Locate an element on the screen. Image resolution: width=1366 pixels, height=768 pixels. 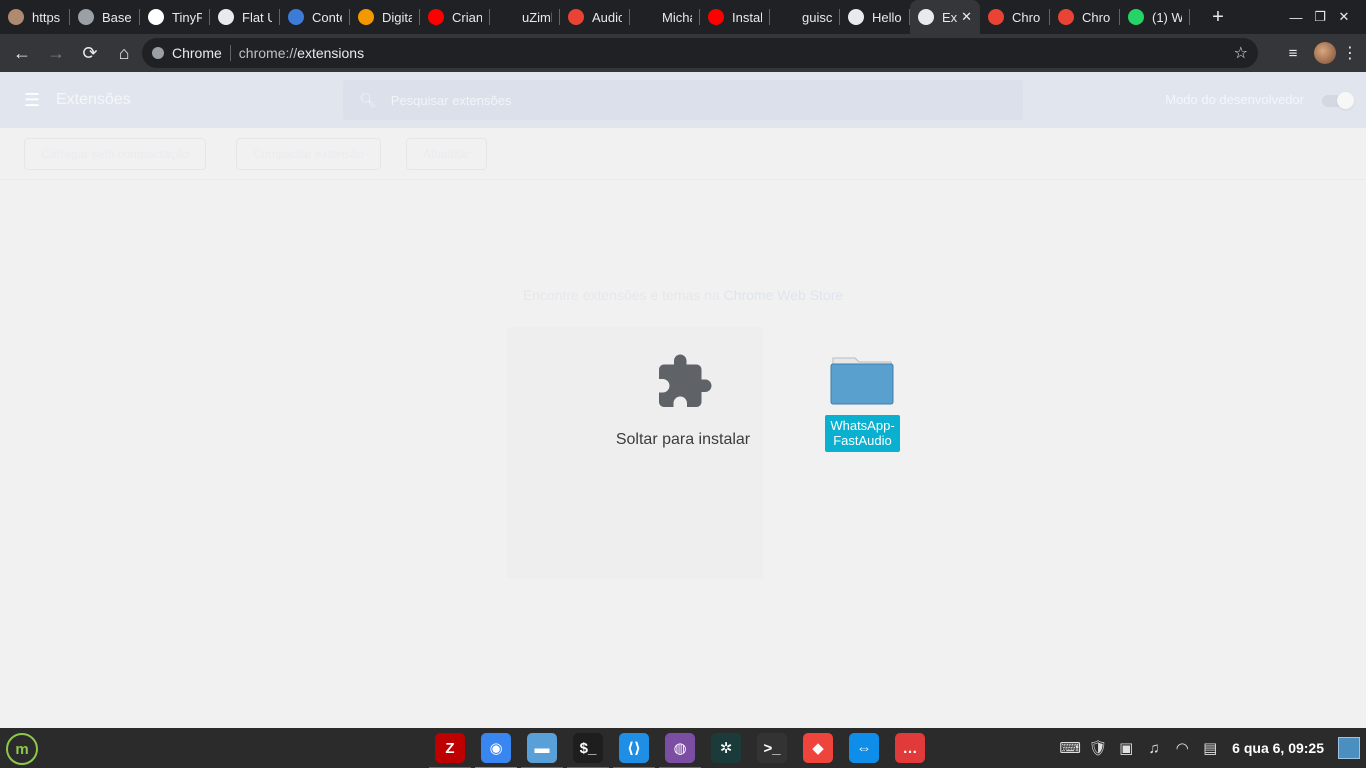
whatsapp-icon is located at coordinates (1136, 17).